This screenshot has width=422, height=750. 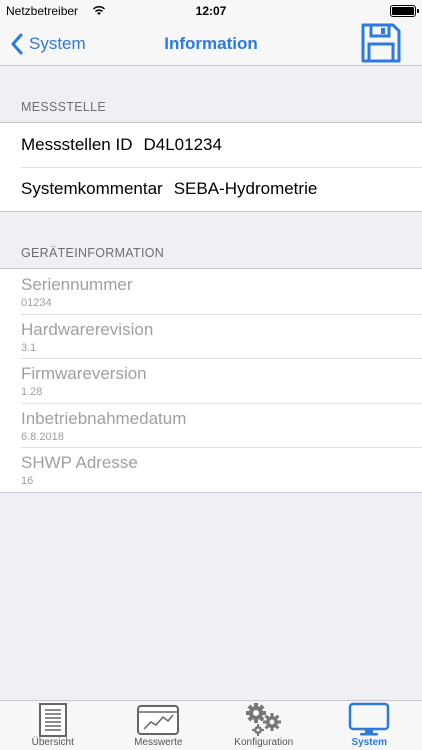 What do you see at coordinates (211, 291) in the screenshot?
I see `info-row-seriennummer: Seriennummer 01234` at bounding box center [211, 291].